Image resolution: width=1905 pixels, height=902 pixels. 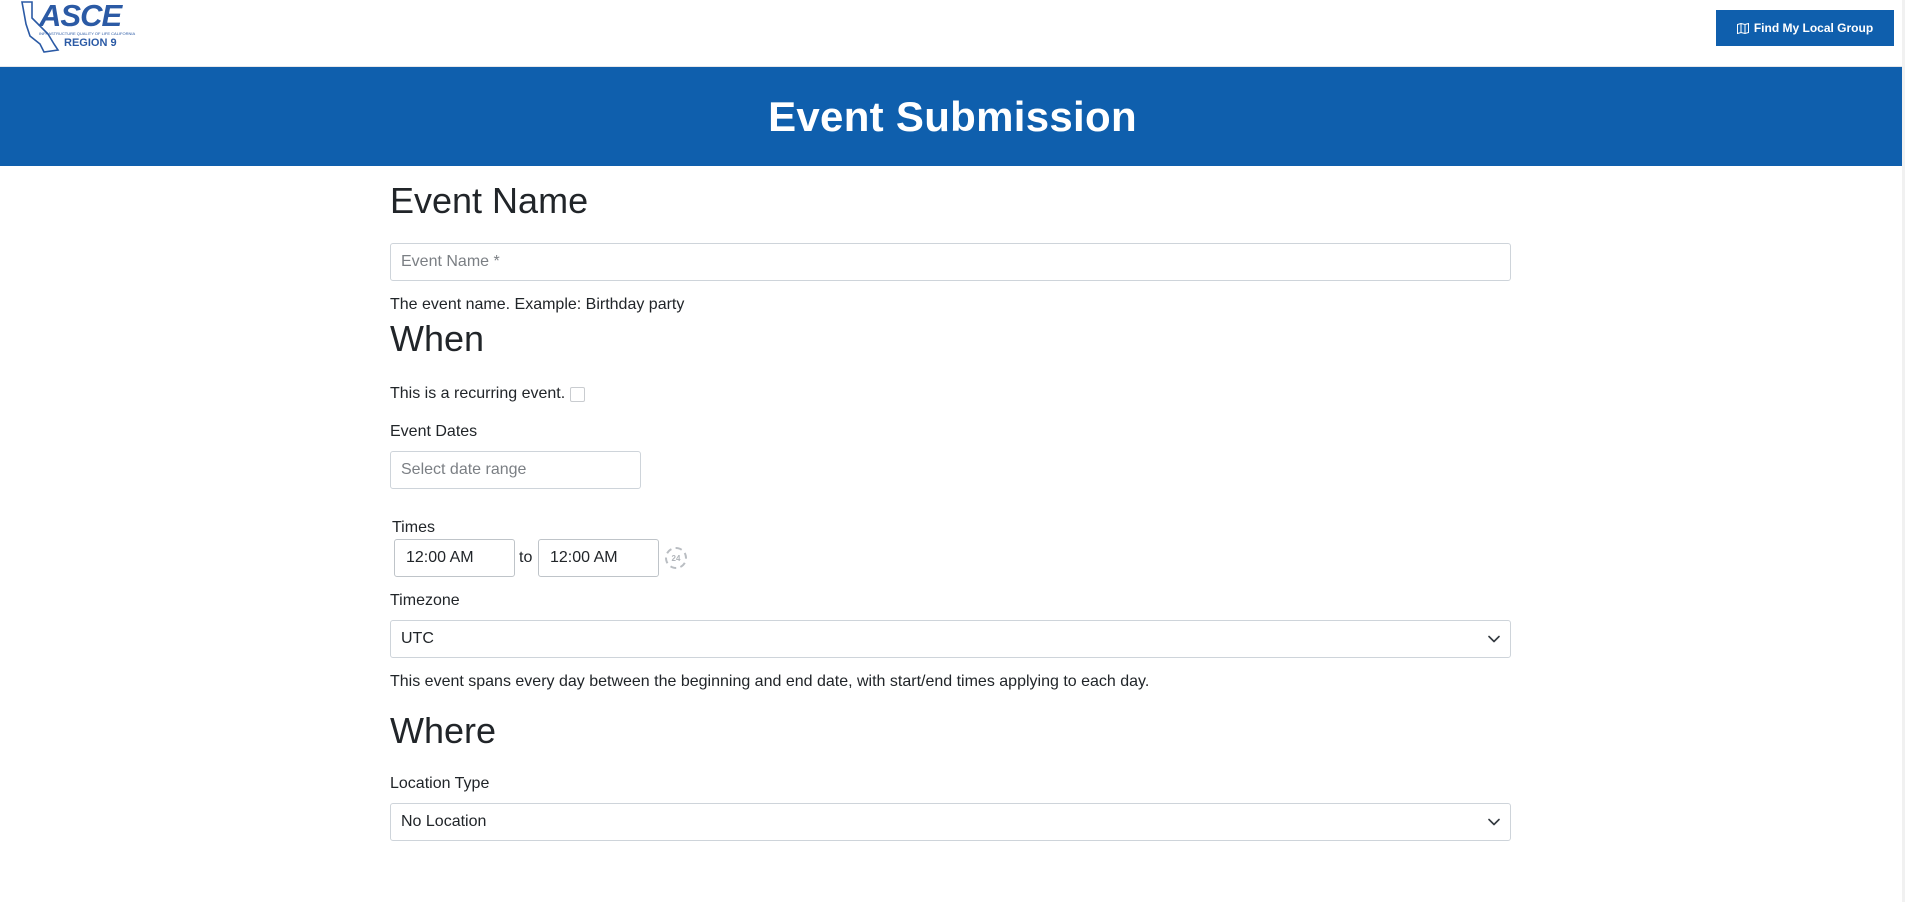 I want to click on map-icon, so click(x=1742, y=28).